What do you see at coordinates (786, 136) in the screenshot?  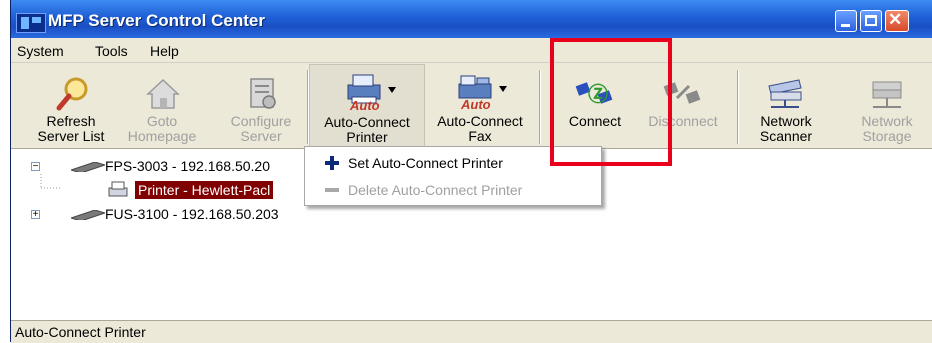 I see `scanner-label-line2: Scanner` at bounding box center [786, 136].